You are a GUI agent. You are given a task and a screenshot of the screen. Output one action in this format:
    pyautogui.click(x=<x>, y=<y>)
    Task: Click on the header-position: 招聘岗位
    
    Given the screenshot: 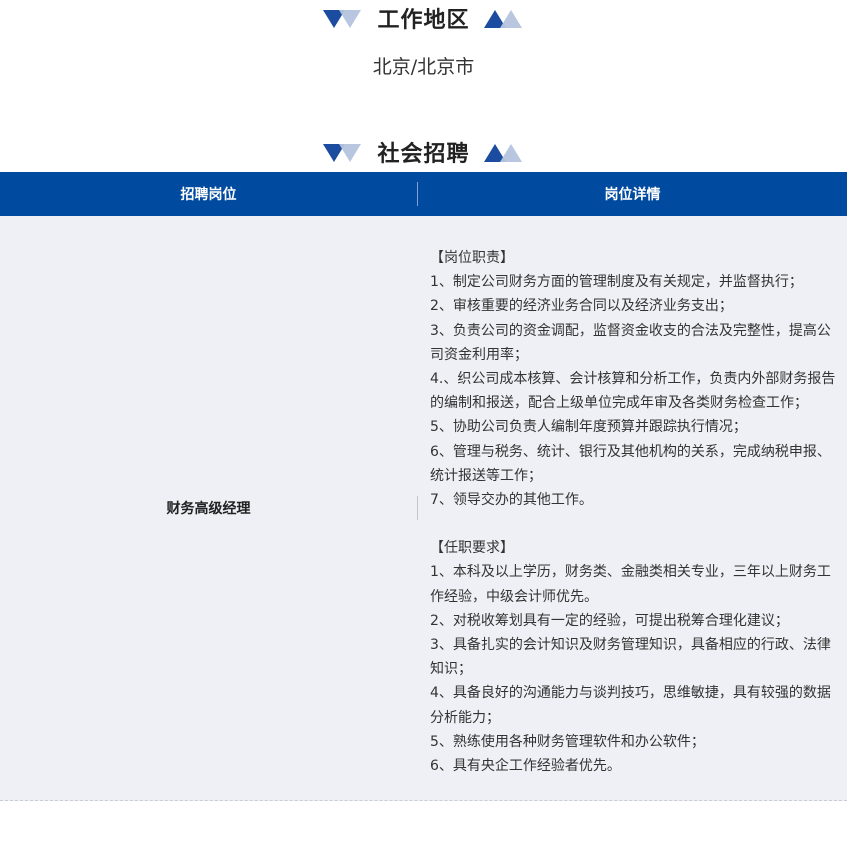 What is the action you would take?
    pyautogui.click(x=208, y=195)
    